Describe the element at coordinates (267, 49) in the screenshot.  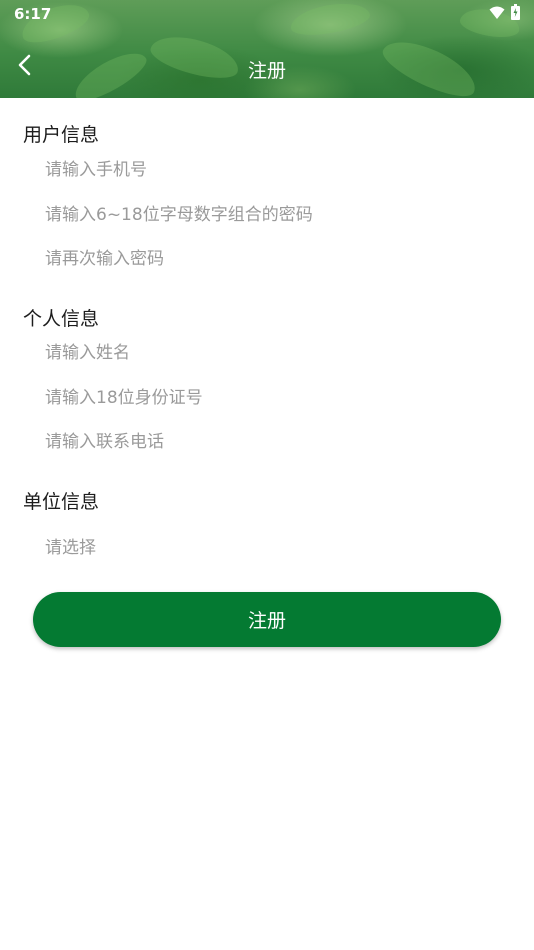
I see `header-banner: 6:17 注册` at that location.